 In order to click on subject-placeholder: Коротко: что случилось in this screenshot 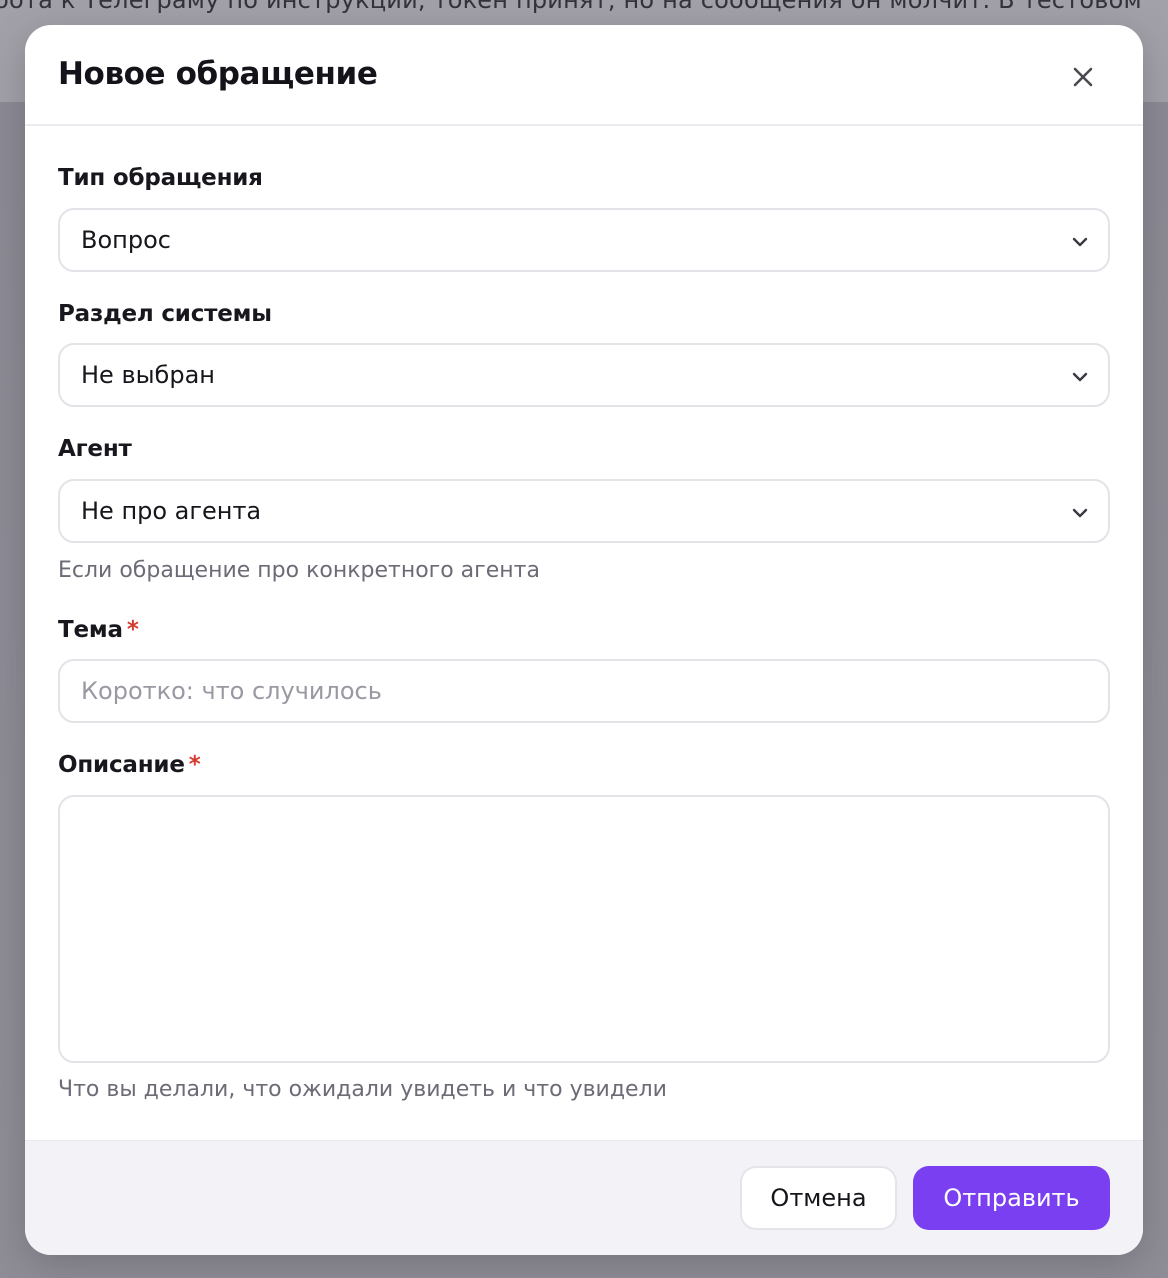, I will do `click(231, 691)`.